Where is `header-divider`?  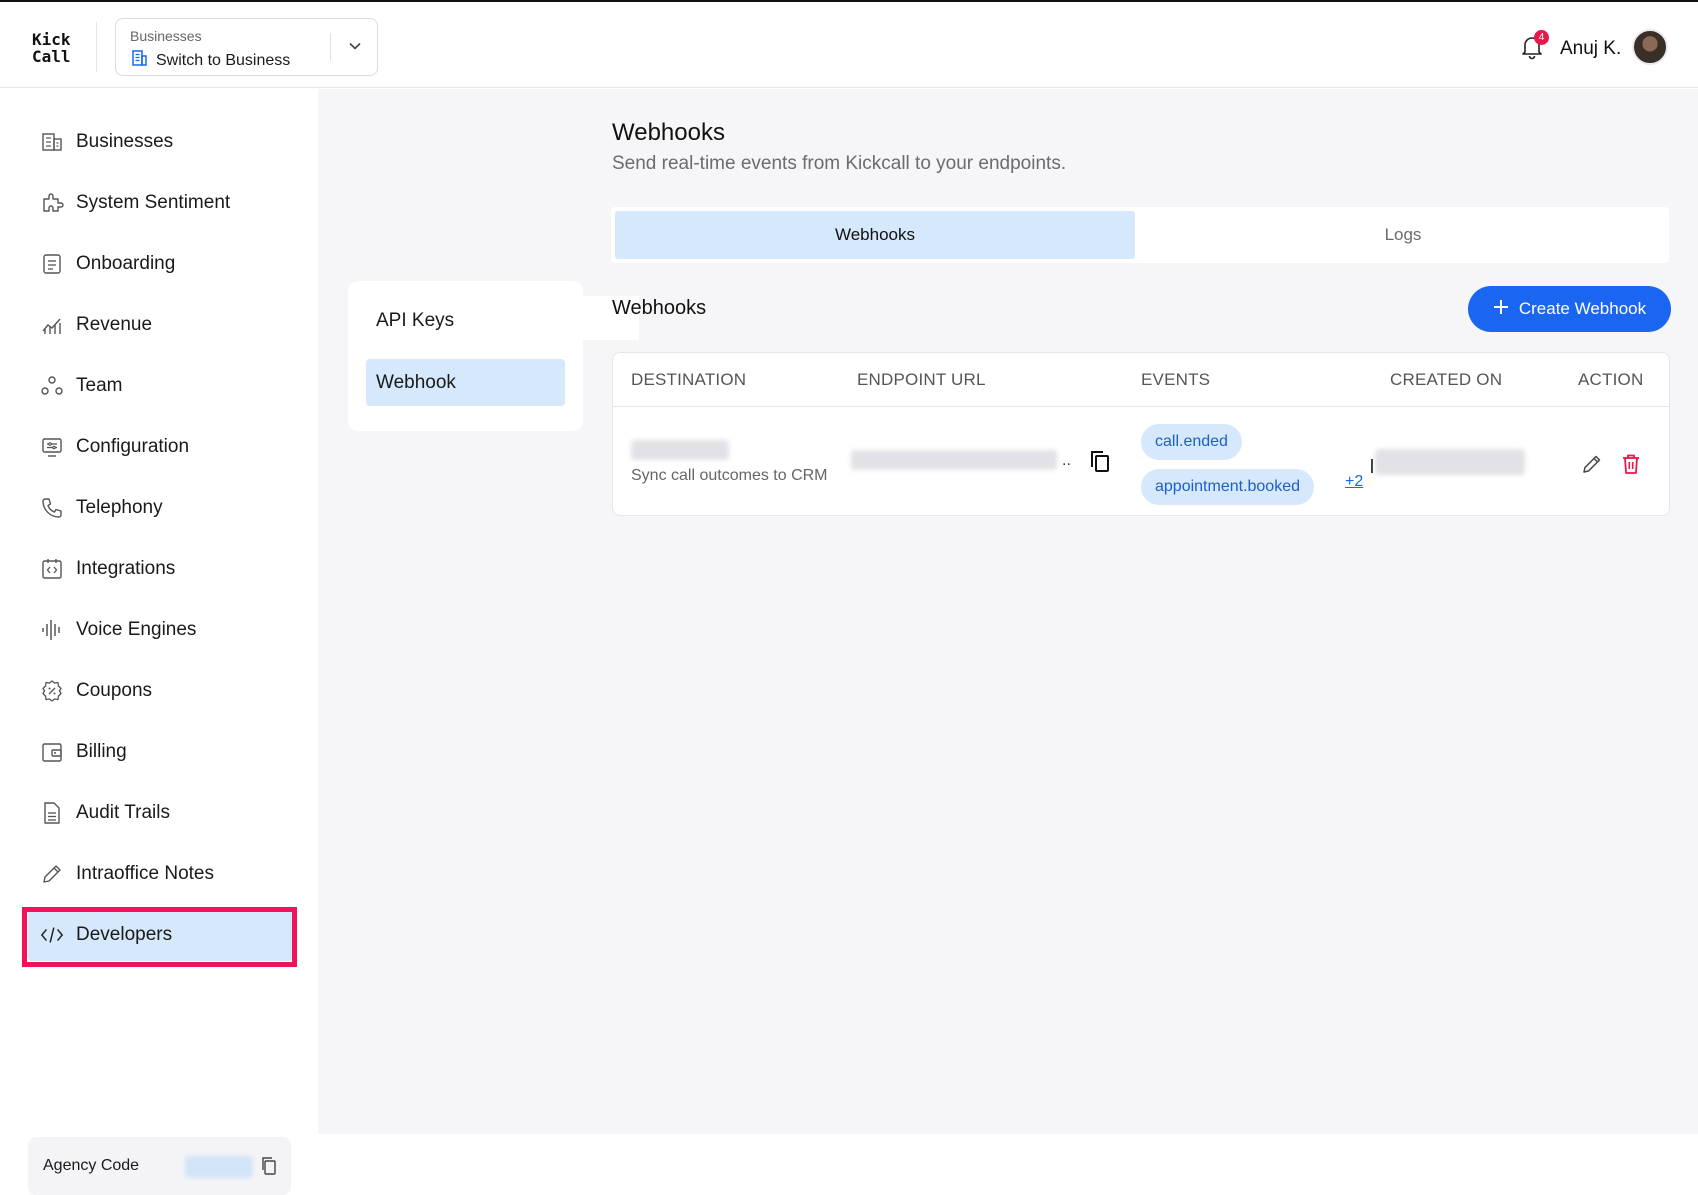 header-divider is located at coordinates (96, 47).